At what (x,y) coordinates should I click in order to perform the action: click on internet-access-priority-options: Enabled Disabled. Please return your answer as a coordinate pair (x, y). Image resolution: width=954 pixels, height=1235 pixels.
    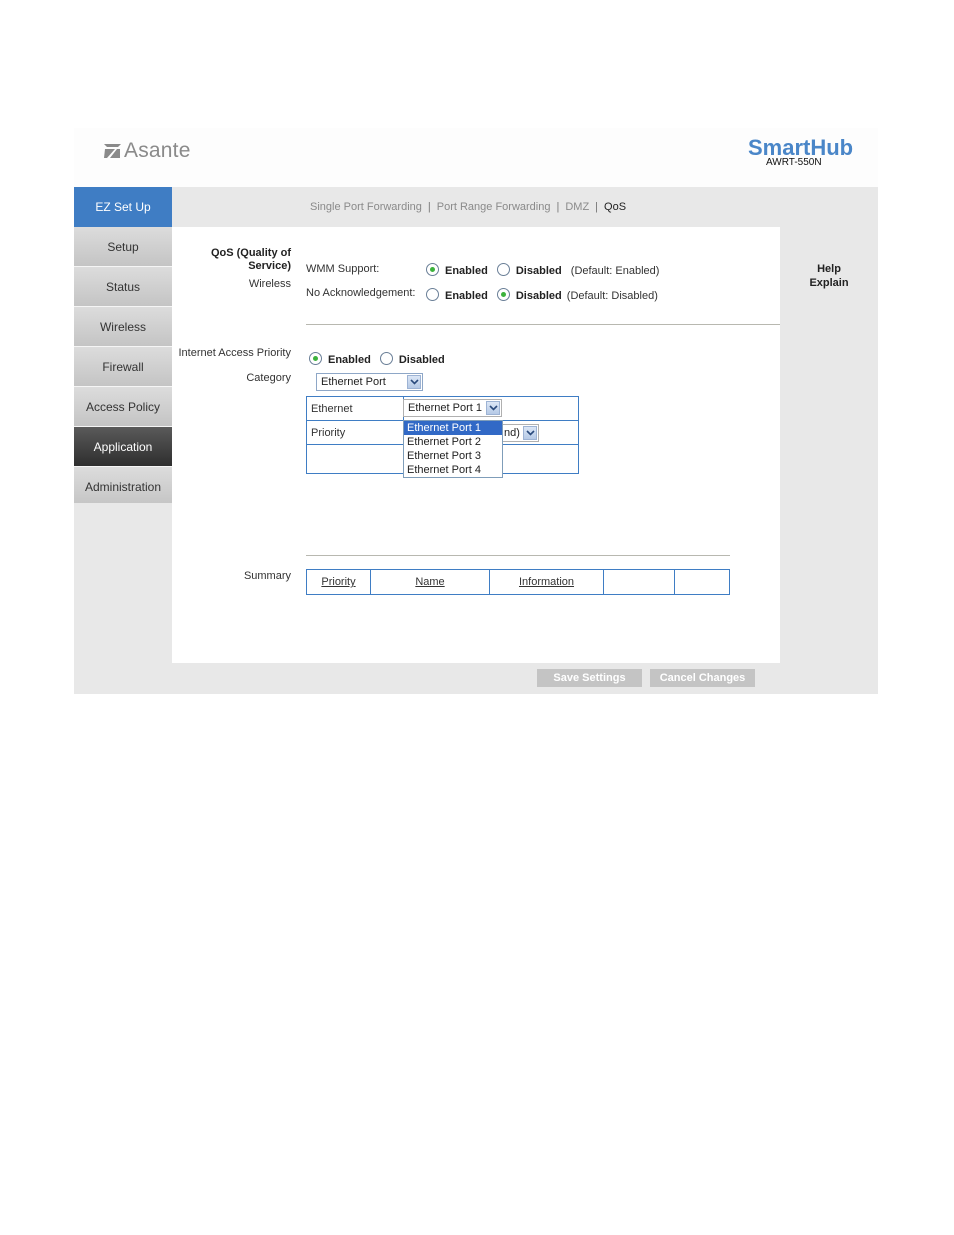
    Looking at the image, I should click on (380, 359).